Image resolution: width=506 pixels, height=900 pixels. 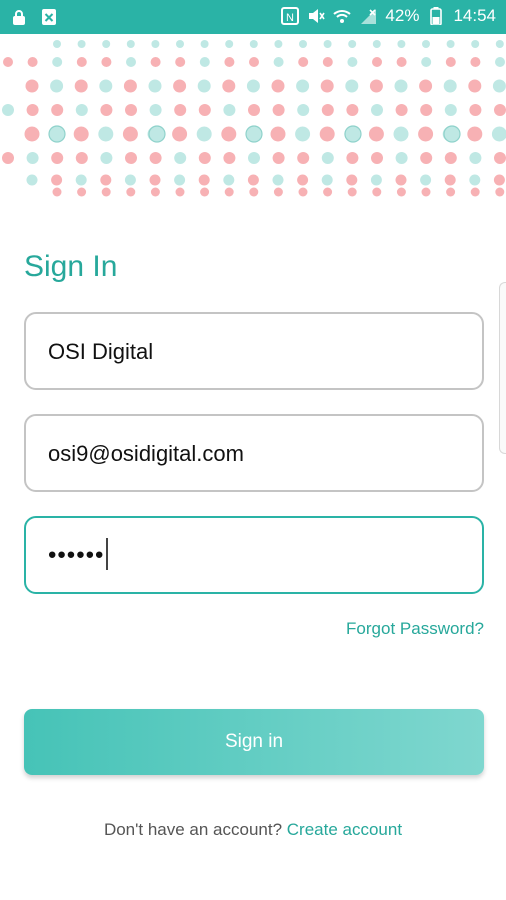 I want to click on password-mask: ••••••, so click(x=76, y=555).